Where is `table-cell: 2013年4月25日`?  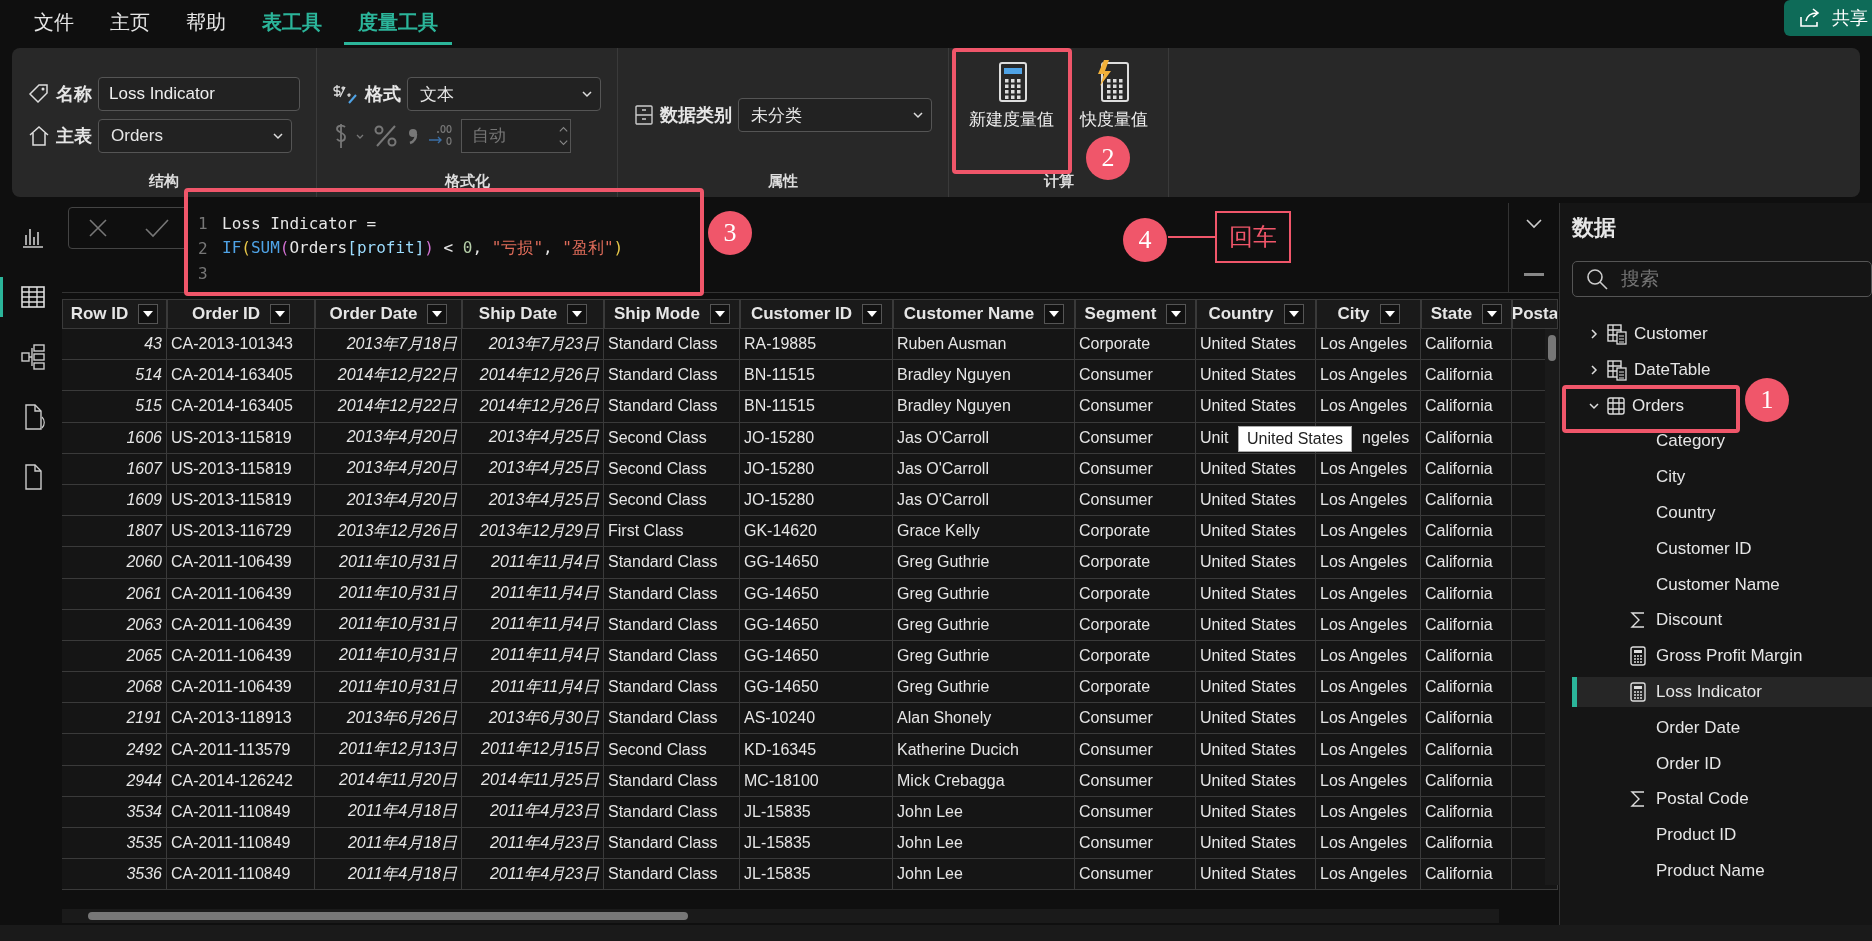 table-cell: 2013年4月25日 is located at coordinates (533, 469).